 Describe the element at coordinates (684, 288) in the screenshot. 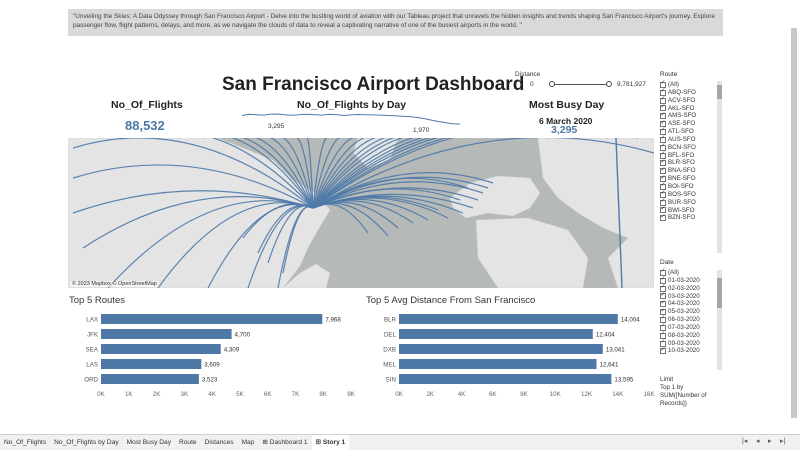

I see `date-filter-option-label: 02-03-2020` at that location.